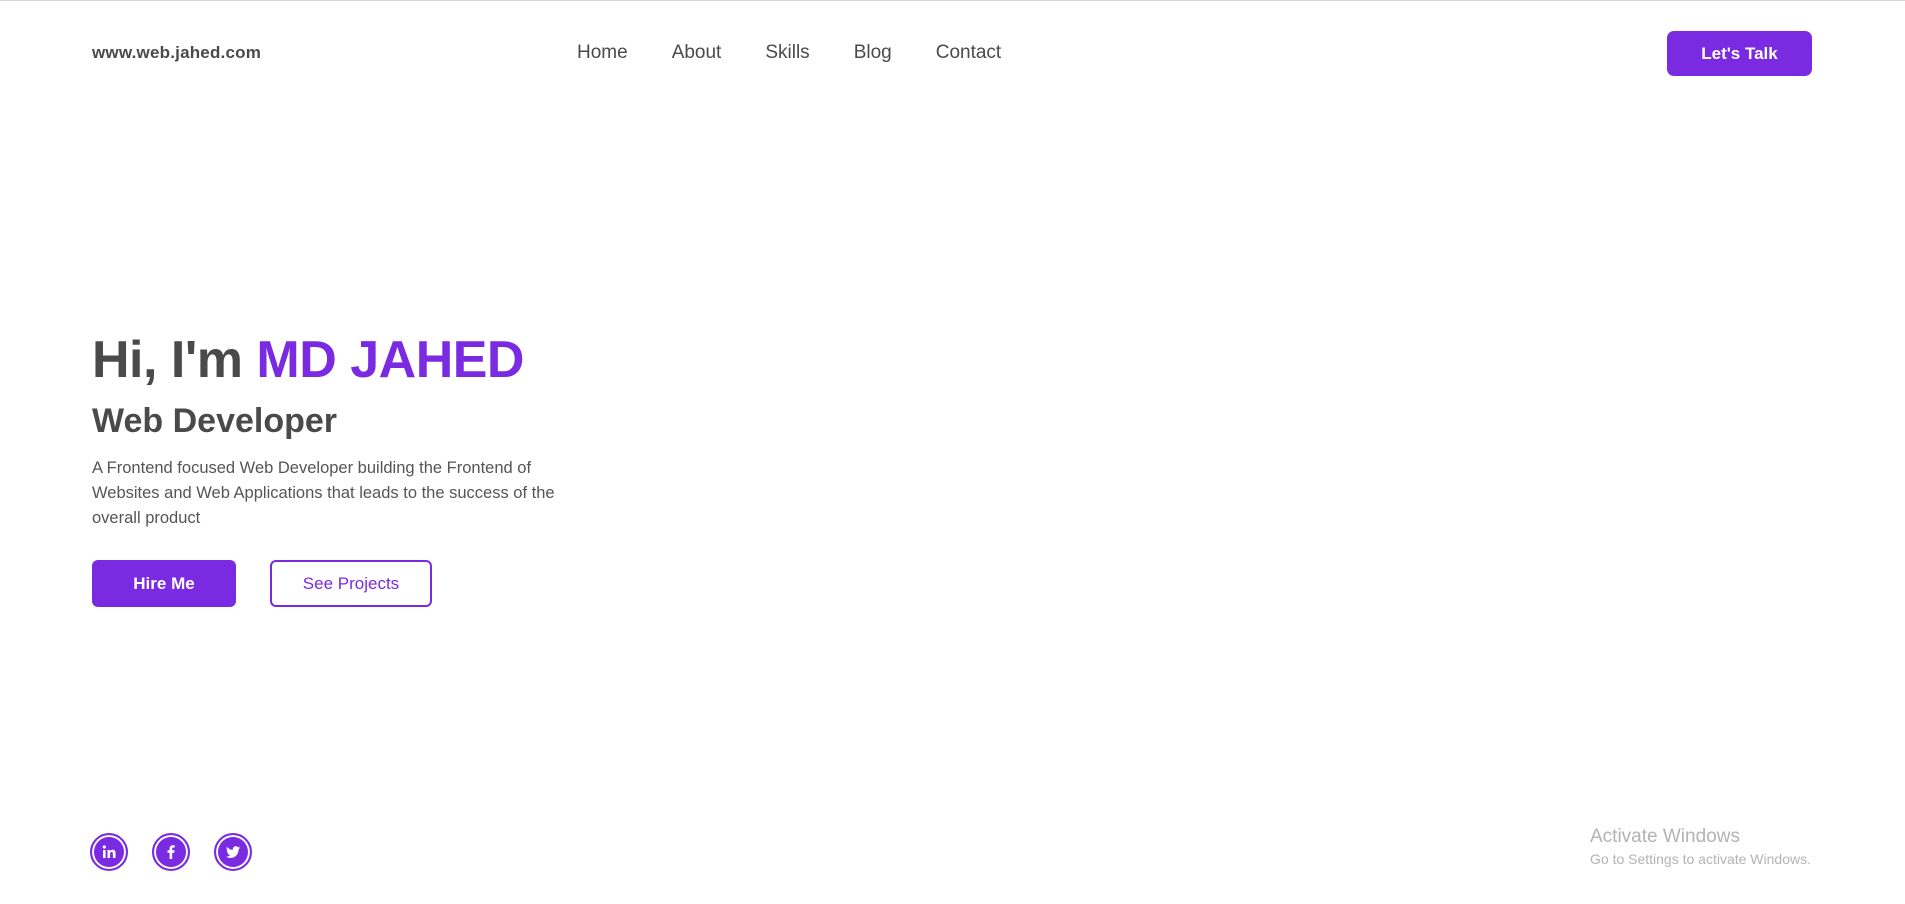 The height and width of the screenshot is (904, 1905). What do you see at coordinates (602, 53) in the screenshot?
I see `nav-home: Home` at bounding box center [602, 53].